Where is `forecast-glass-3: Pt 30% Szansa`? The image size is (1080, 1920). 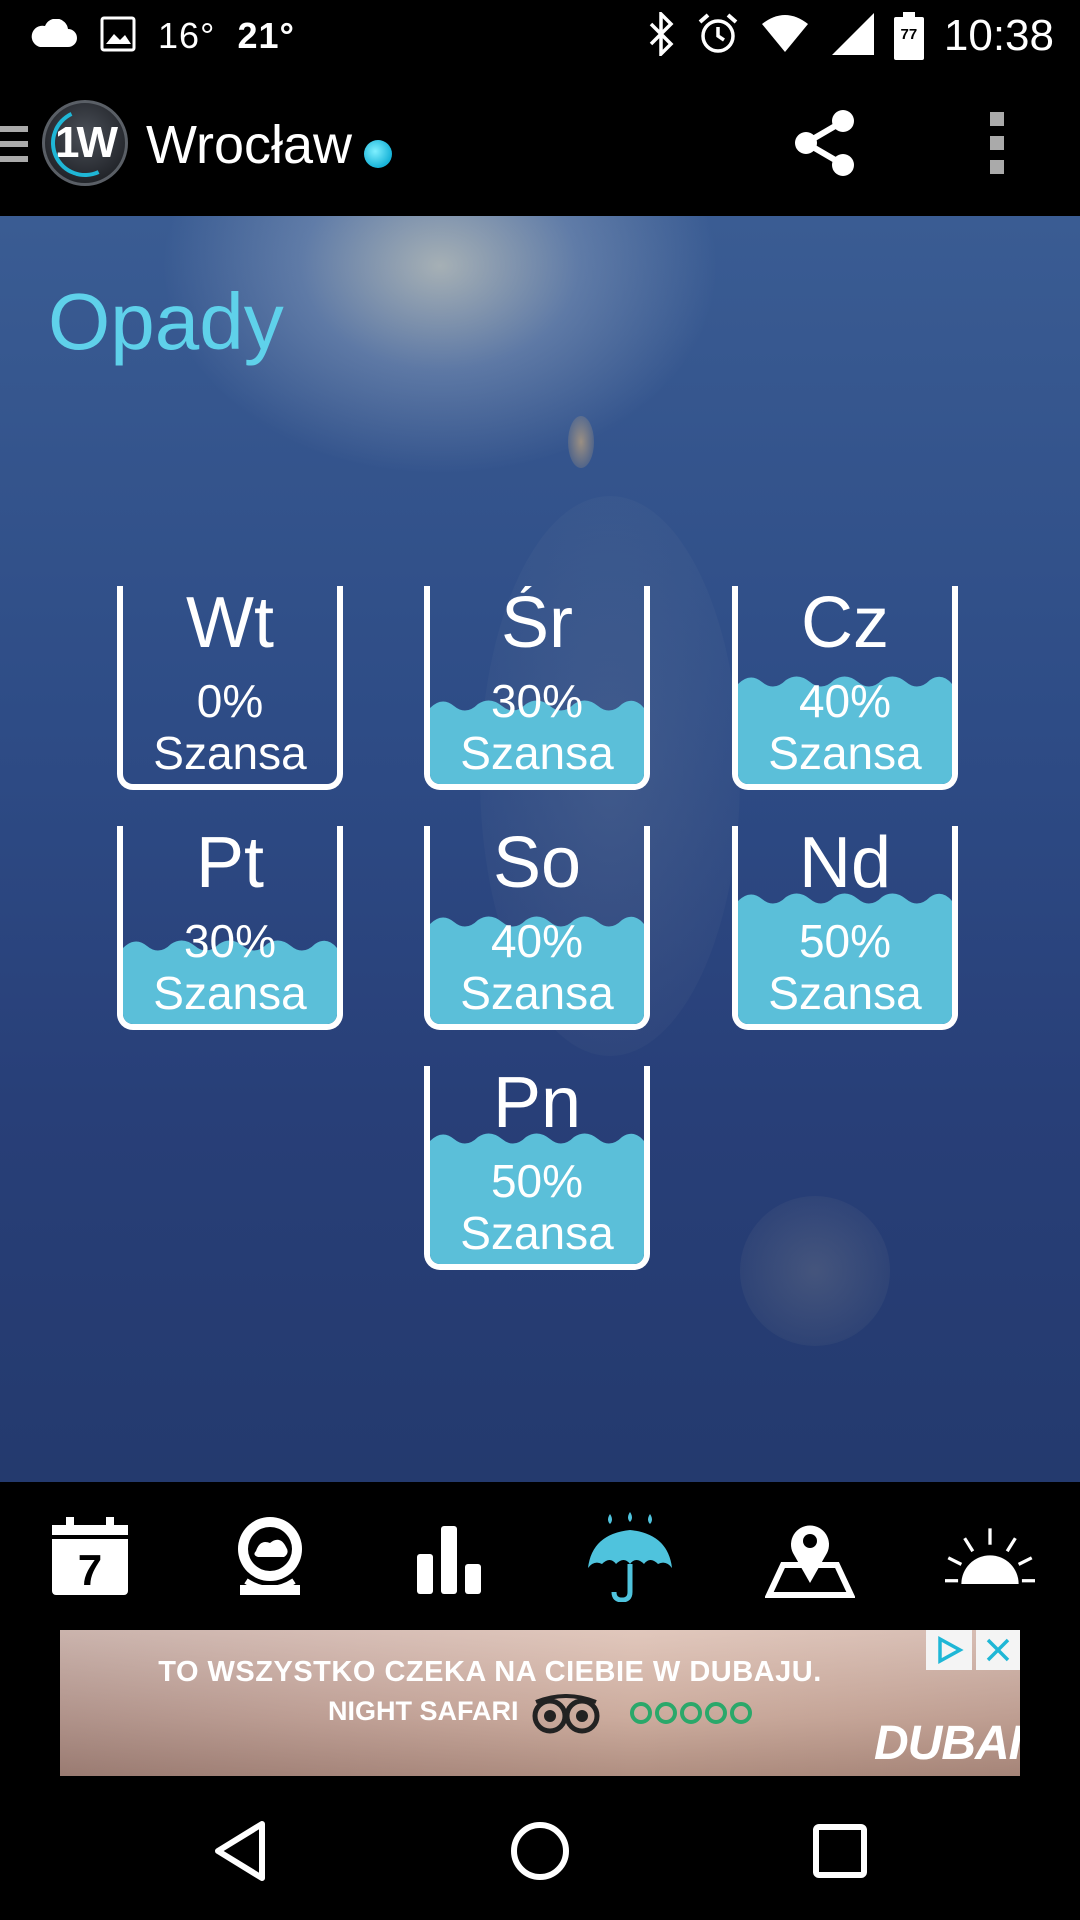
forecast-glass-3: Pt 30% Szansa is located at coordinates (230, 928).